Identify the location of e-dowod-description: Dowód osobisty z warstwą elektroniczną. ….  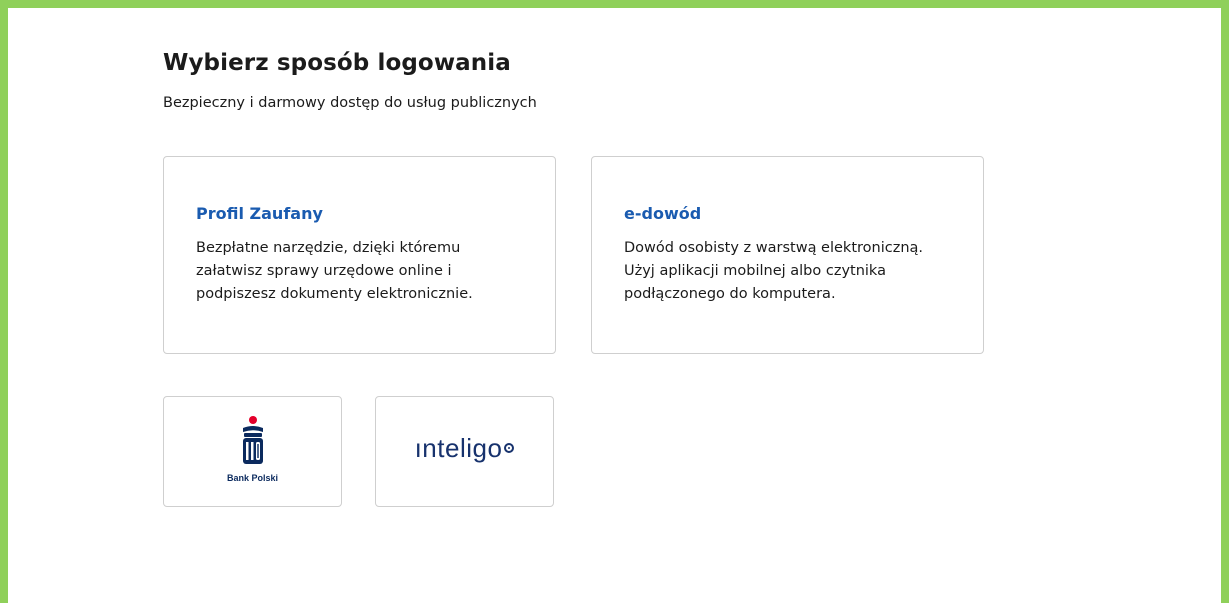
(774, 271).